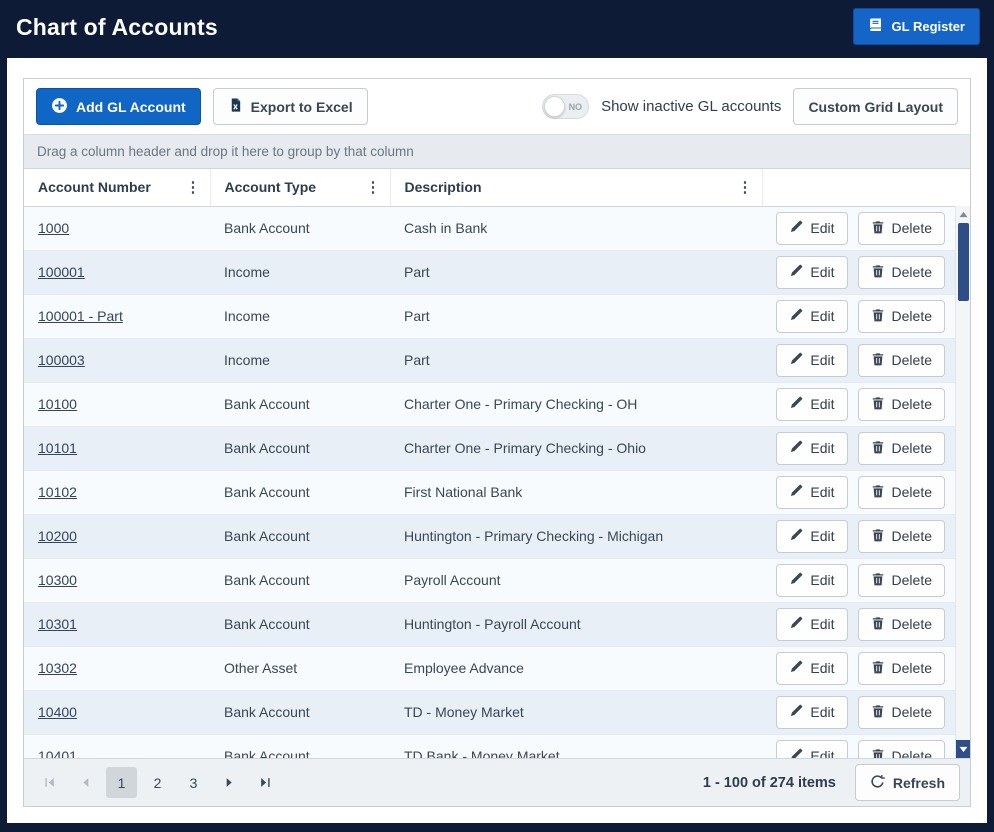 The width and height of the screenshot is (994, 832). Describe the element at coordinates (57, 448) in the screenshot. I see `account-number-link: 10101` at that location.